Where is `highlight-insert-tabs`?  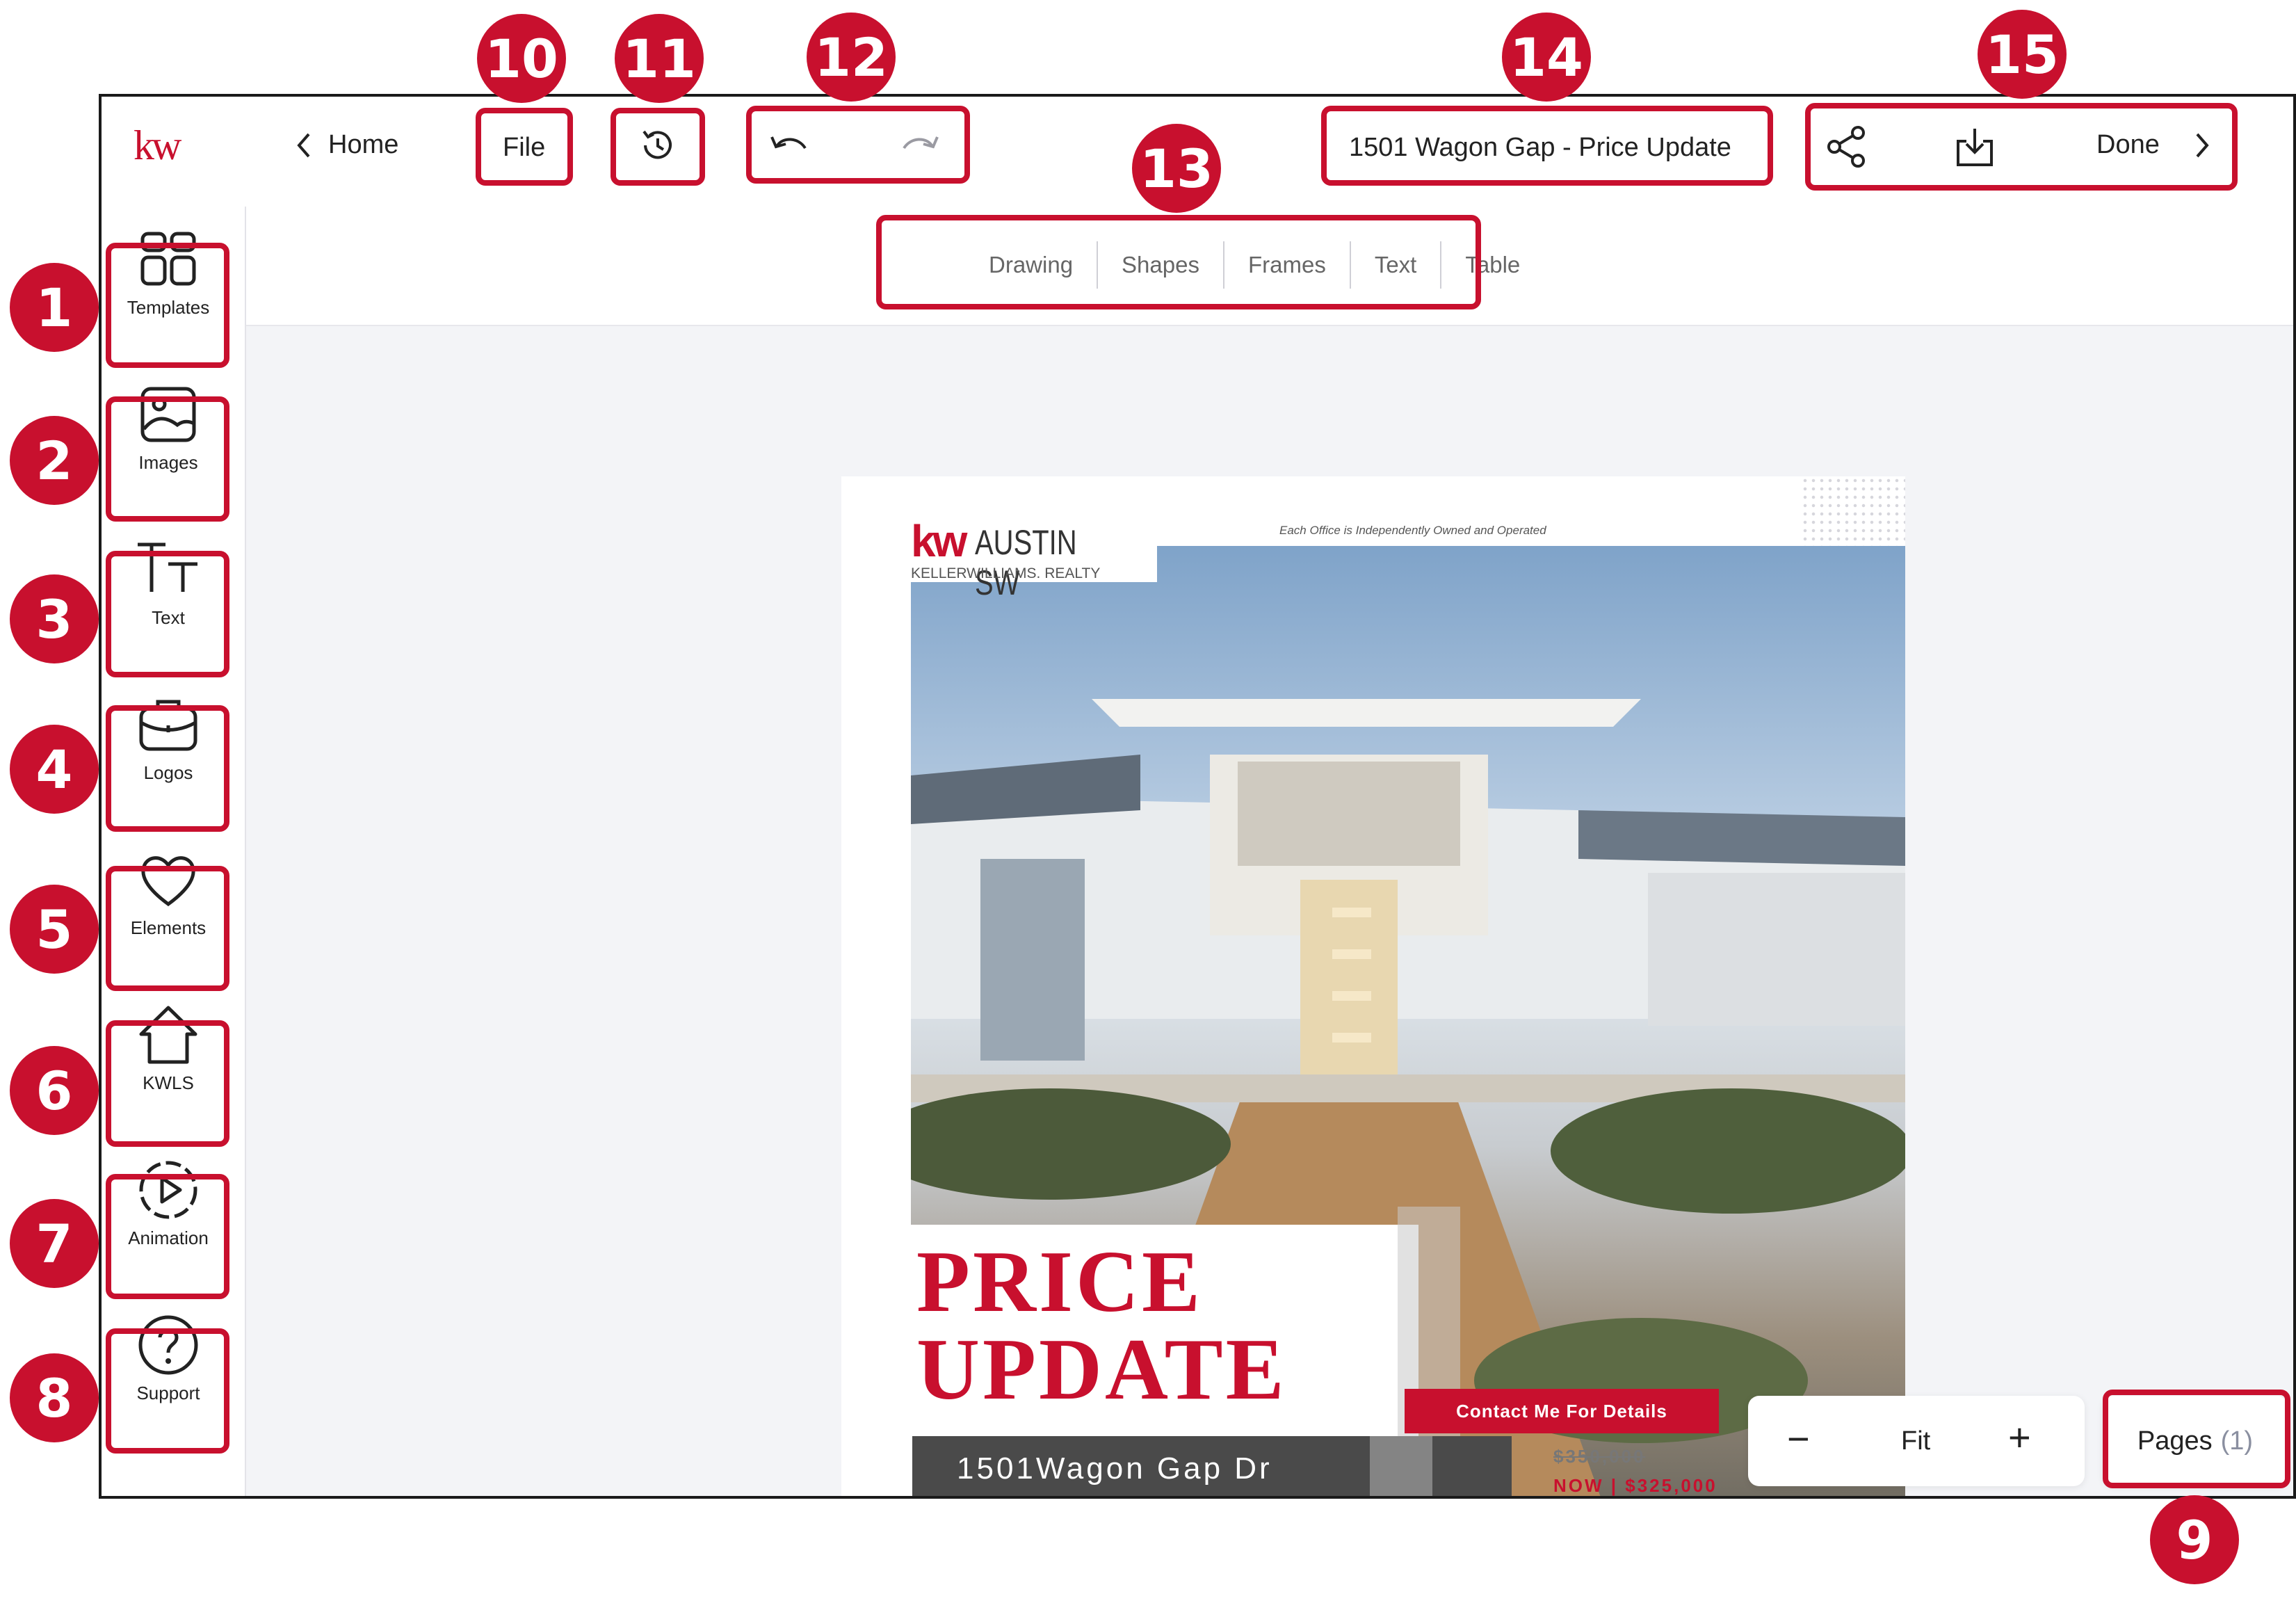
highlight-insert-tabs is located at coordinates (1178, 262).